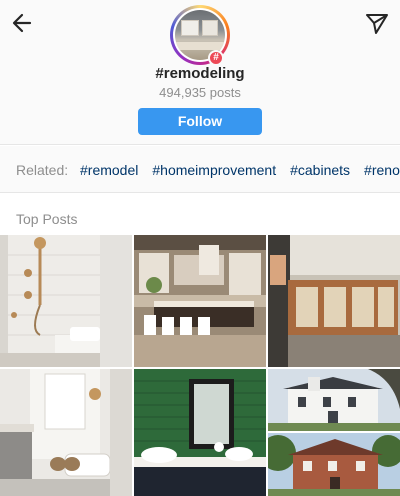 Image resolution: width=400 pixels, height=496 pixels. Describe the element at coordinates (200, 121) in the screenshot. I see `follow-button: Follow` at that location.